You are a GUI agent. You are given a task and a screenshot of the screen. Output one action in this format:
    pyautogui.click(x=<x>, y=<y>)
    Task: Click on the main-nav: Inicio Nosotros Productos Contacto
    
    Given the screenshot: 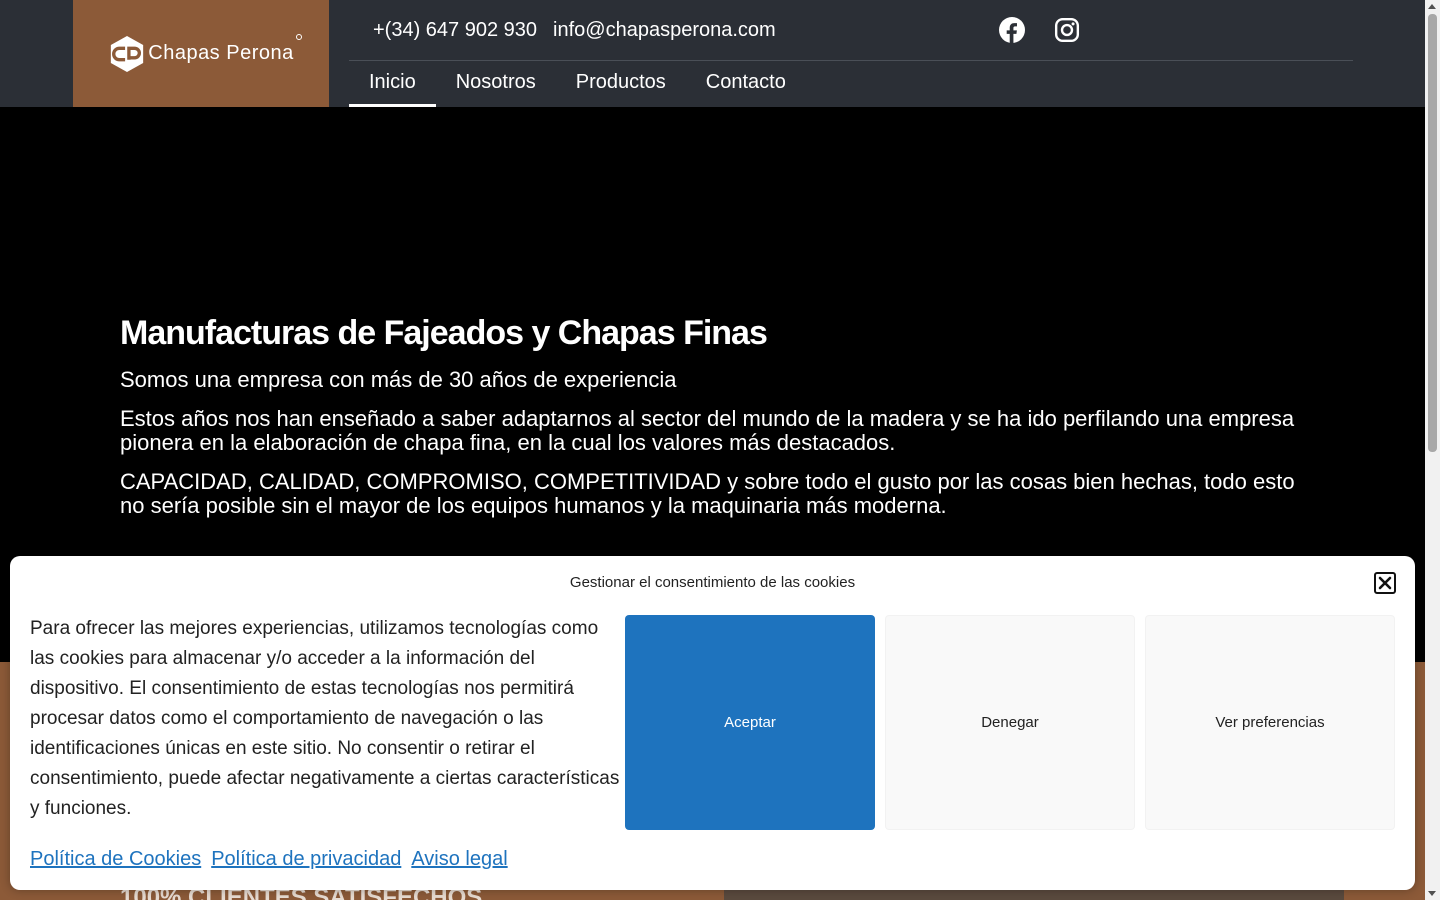 What is the action you would take?
    pyautogui.click(x=577, y=84)
    